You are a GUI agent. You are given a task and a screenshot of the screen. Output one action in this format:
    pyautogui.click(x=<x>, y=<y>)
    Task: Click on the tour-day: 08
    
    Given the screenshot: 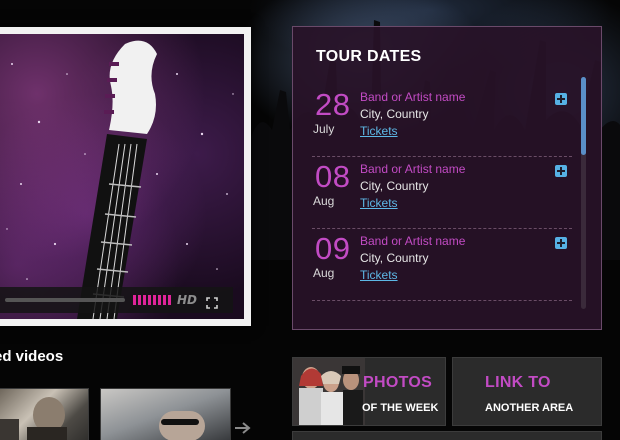 What is the action you would take?
    pyautogui.click(x=333, y=176)
    